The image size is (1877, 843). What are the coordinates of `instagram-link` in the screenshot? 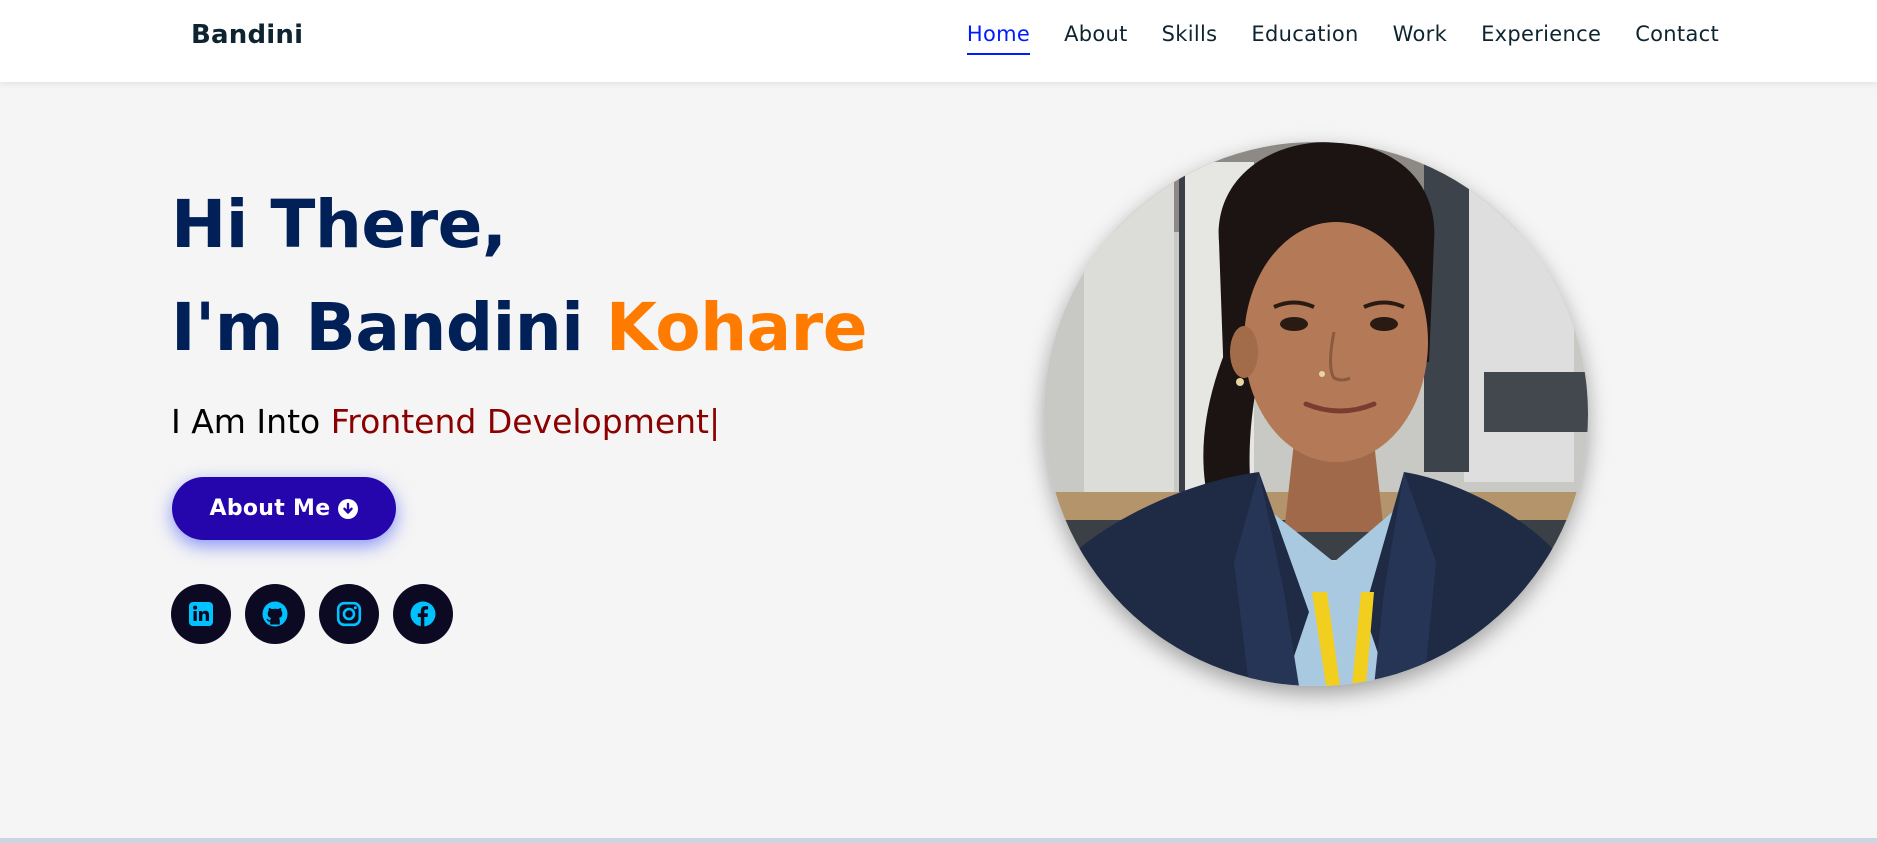 It's located at (349, 614).